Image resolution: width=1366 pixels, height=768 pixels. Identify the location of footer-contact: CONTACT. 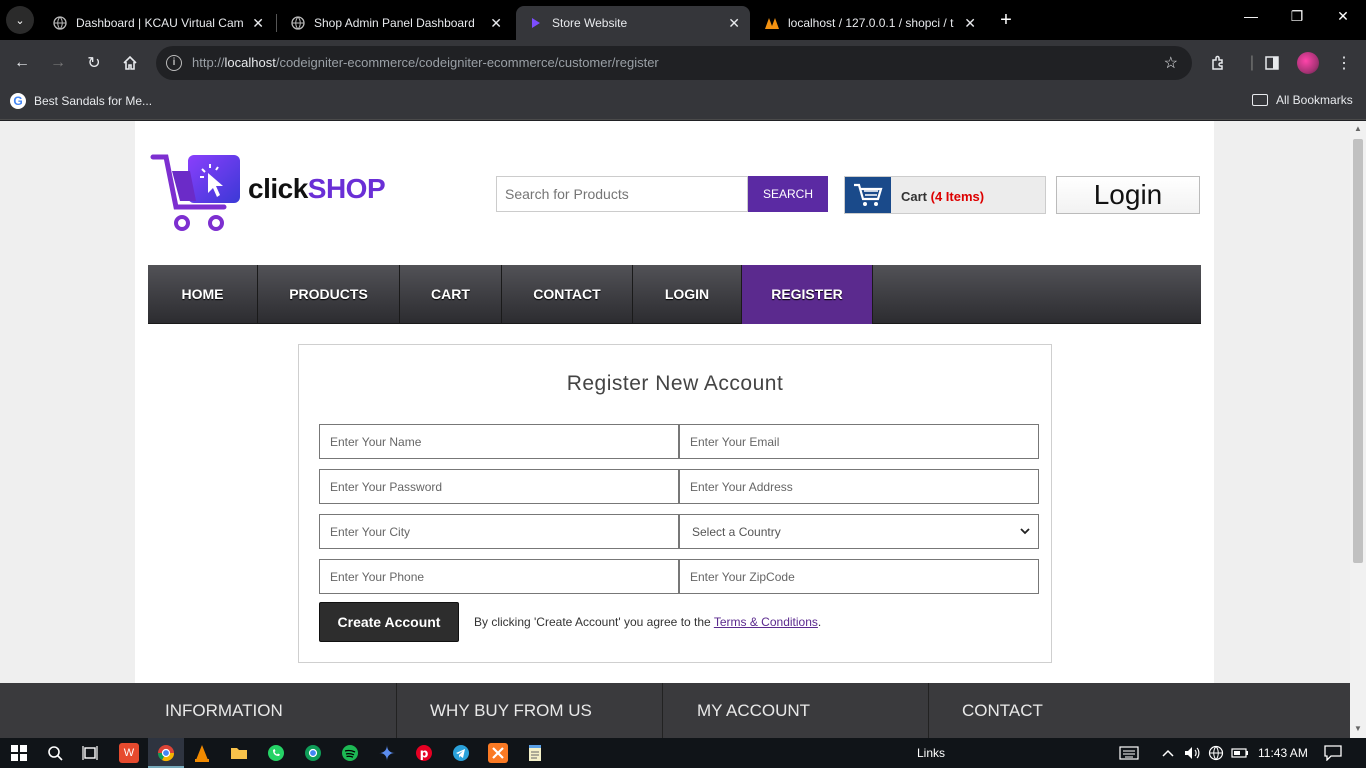
(1002, 710).